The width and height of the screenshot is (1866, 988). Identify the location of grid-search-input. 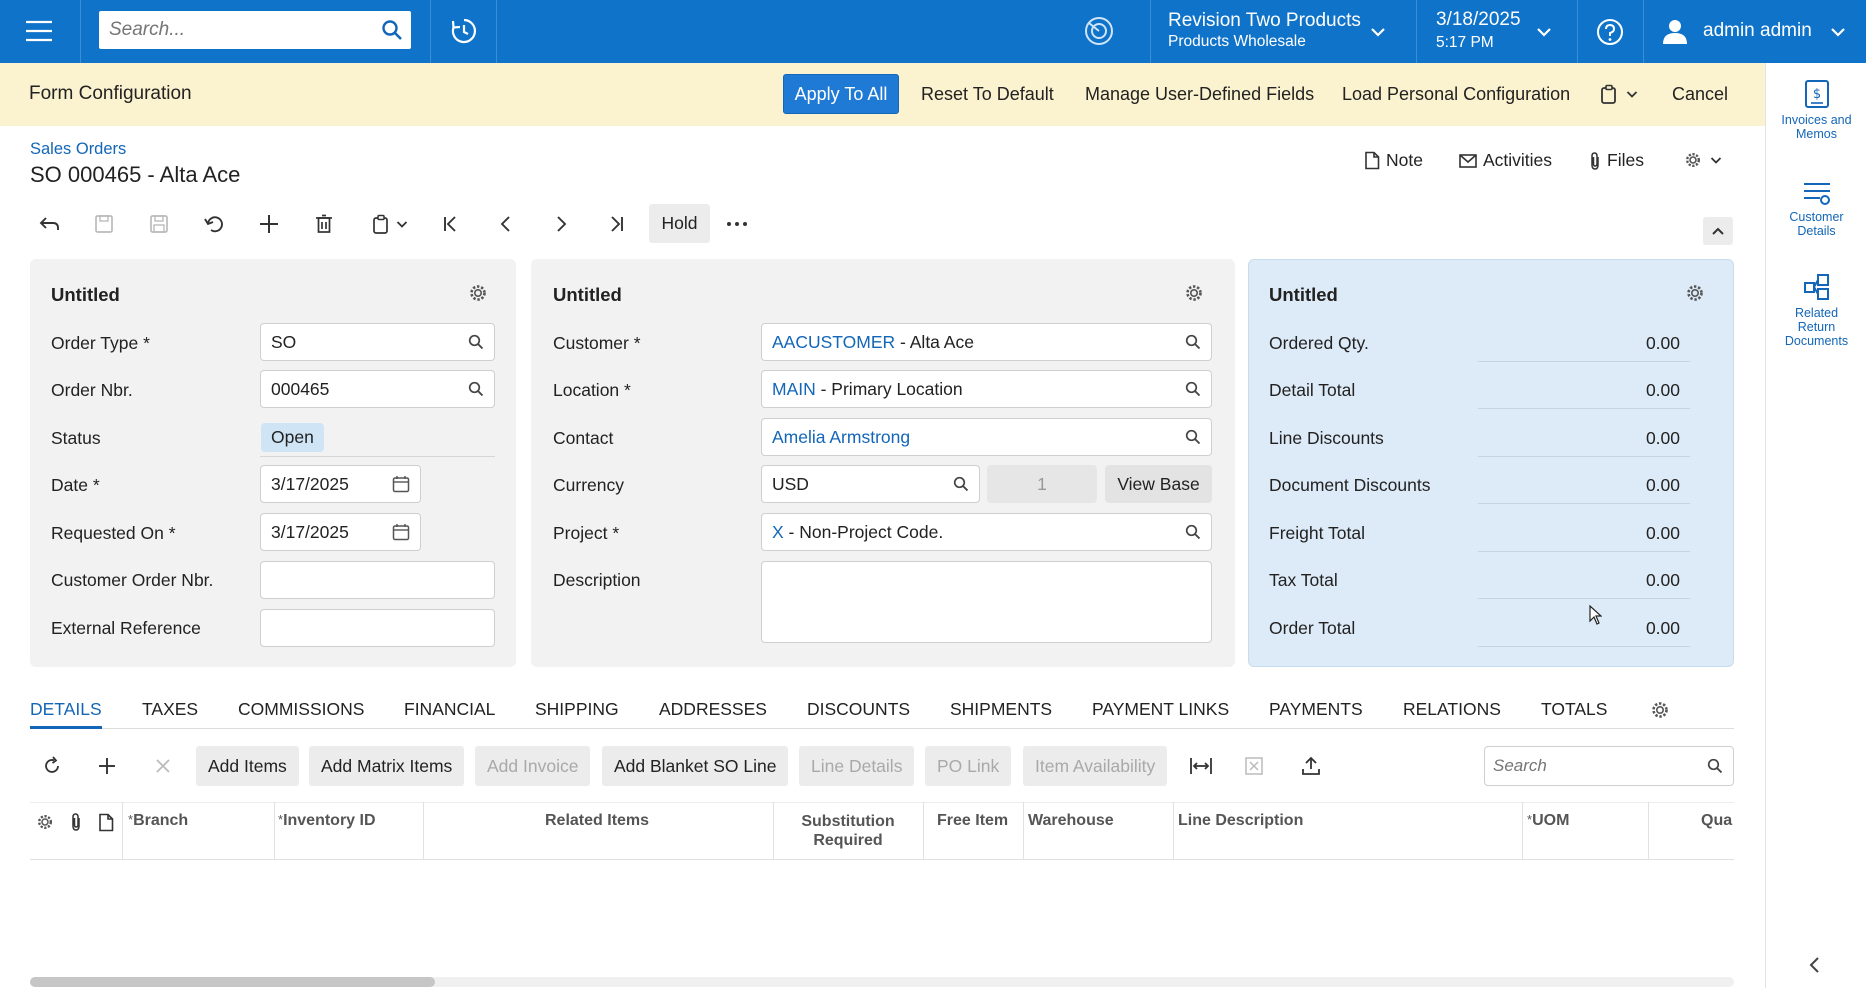
(1590, 766).